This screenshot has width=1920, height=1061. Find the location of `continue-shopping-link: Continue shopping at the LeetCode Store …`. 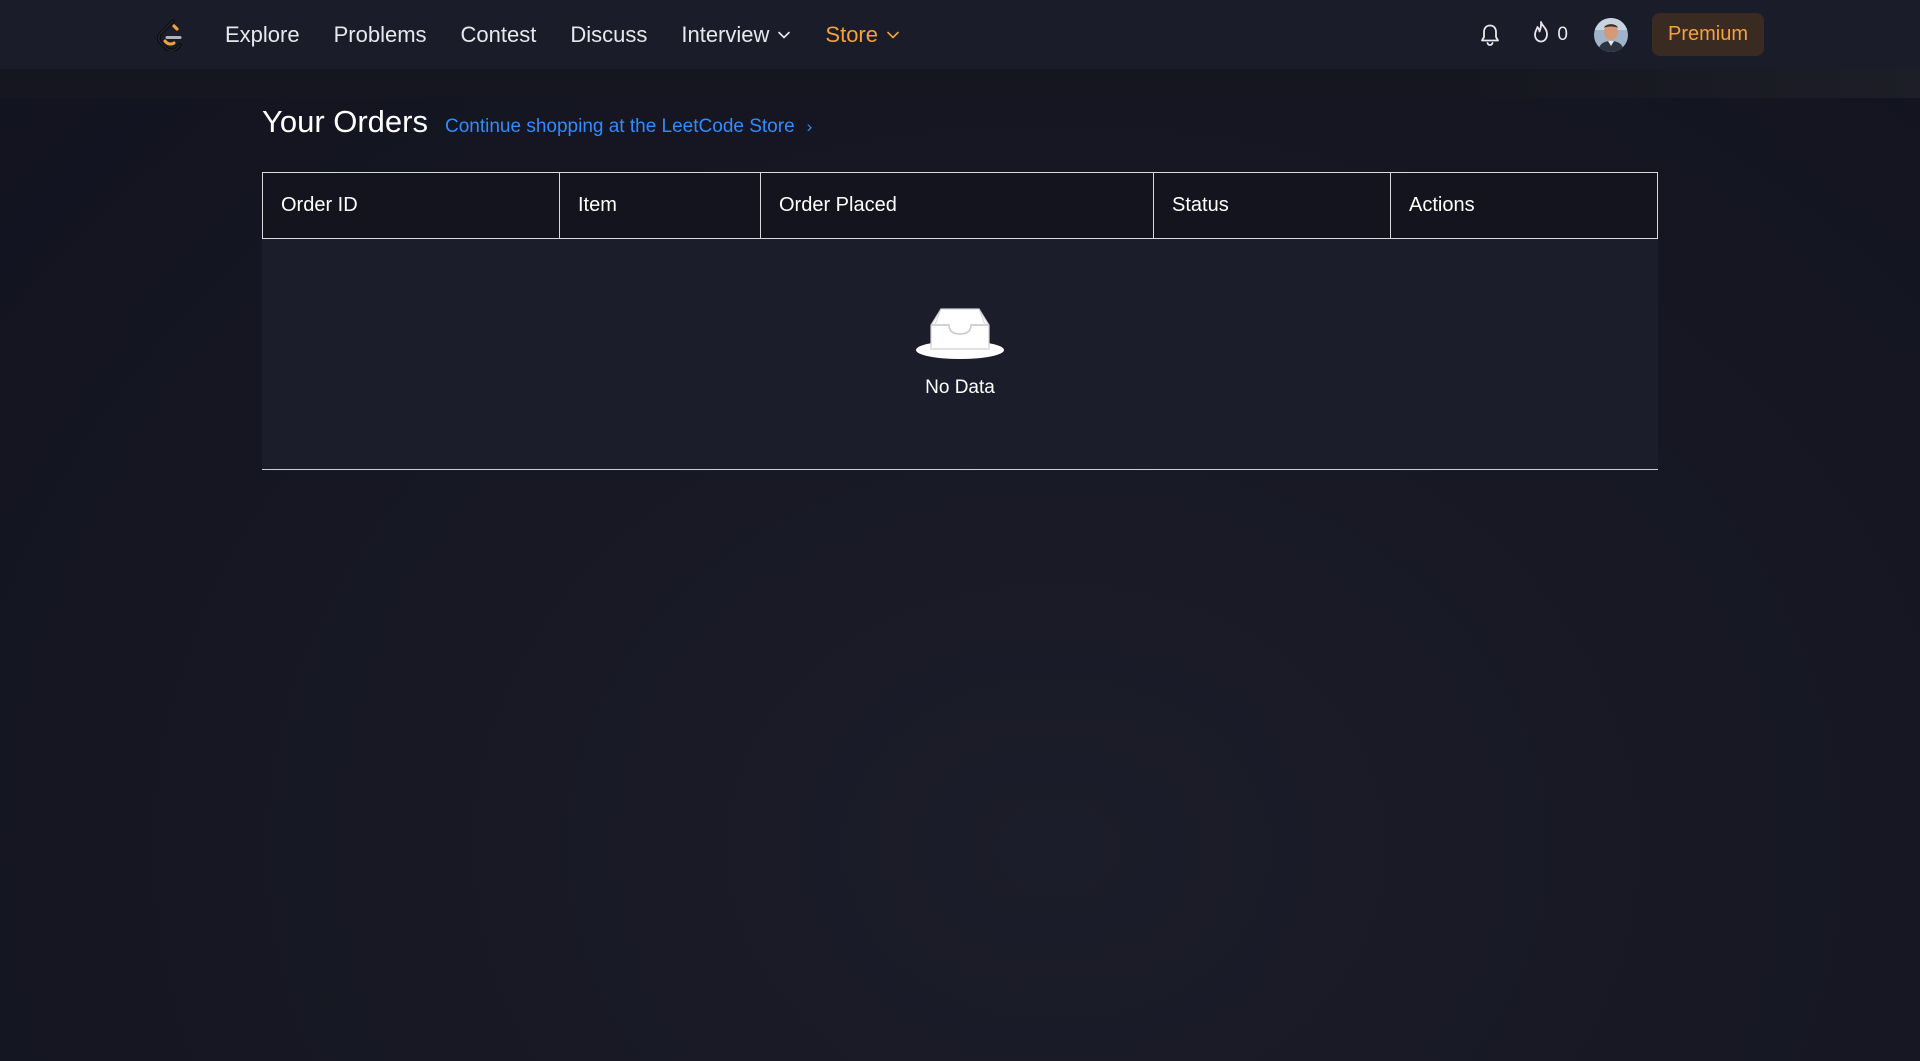

continue-shopping-link: Continue shopping at the LeetCode Store … is located at coordinates (628, 127).